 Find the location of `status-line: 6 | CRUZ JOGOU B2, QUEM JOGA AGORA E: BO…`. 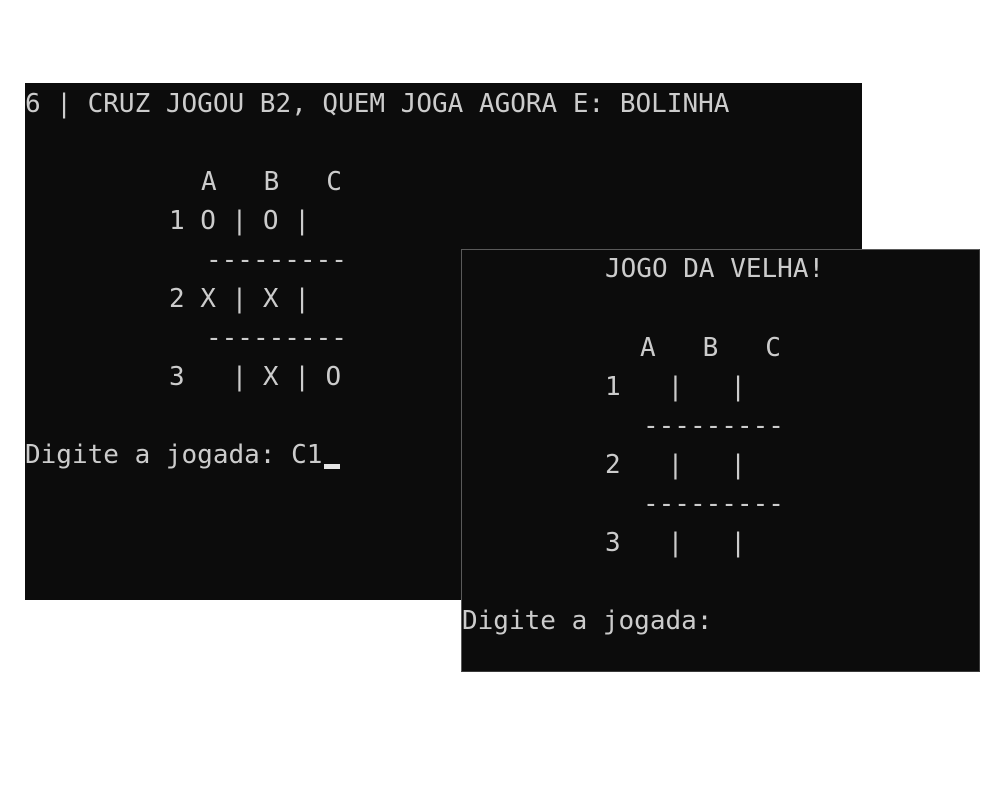

status-line: 6 | CRUZ JOGOU B2, QUEM JOGA AGORA E: BO… is located at coordinates (377, 104).